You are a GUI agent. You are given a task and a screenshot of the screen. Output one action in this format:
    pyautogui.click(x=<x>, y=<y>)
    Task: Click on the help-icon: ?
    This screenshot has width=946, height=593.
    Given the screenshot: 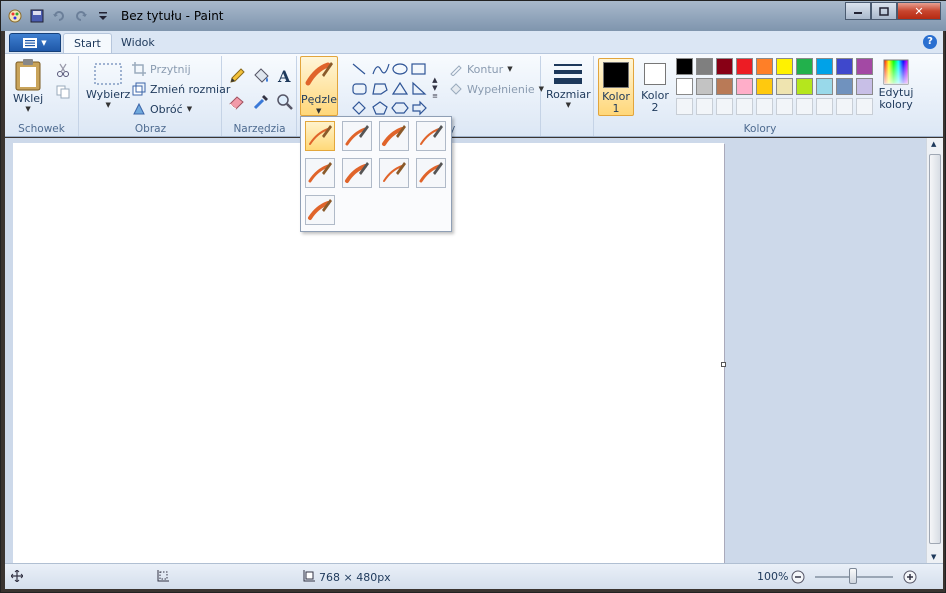 What is the action you would take?
    pyautogui.click(x=930, y=42)
    